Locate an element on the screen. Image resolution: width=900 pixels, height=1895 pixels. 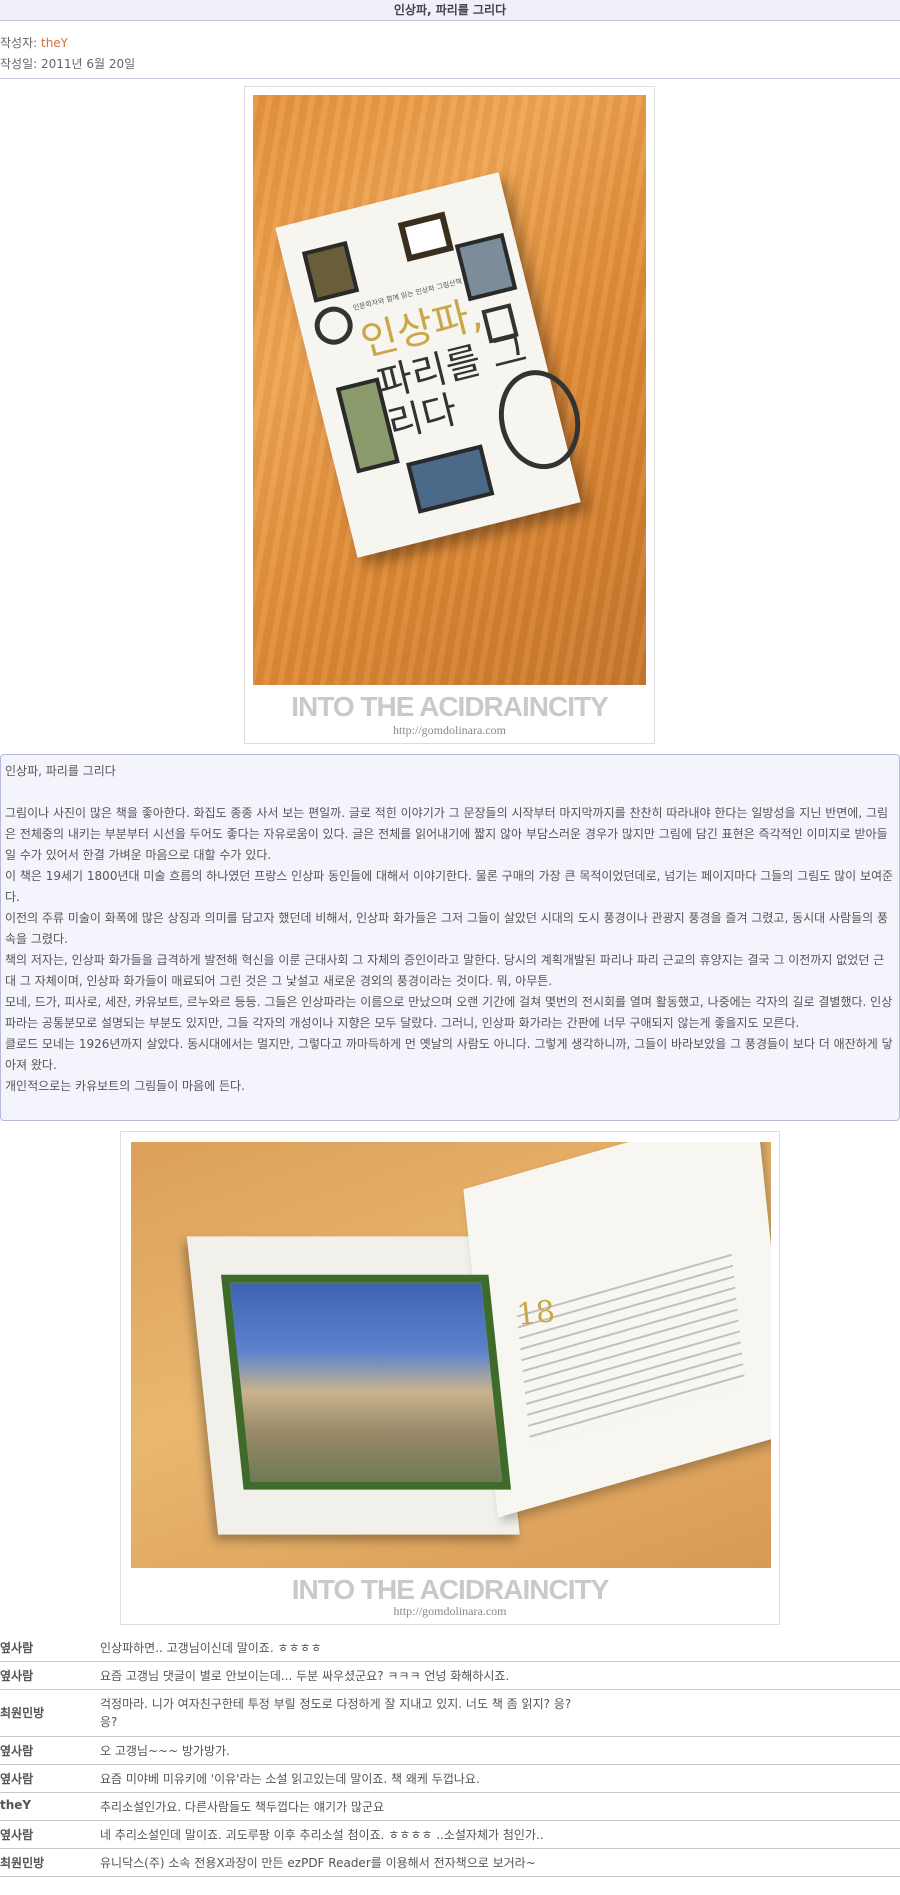
comment-author: theY is located at coordinates (16, 1805).